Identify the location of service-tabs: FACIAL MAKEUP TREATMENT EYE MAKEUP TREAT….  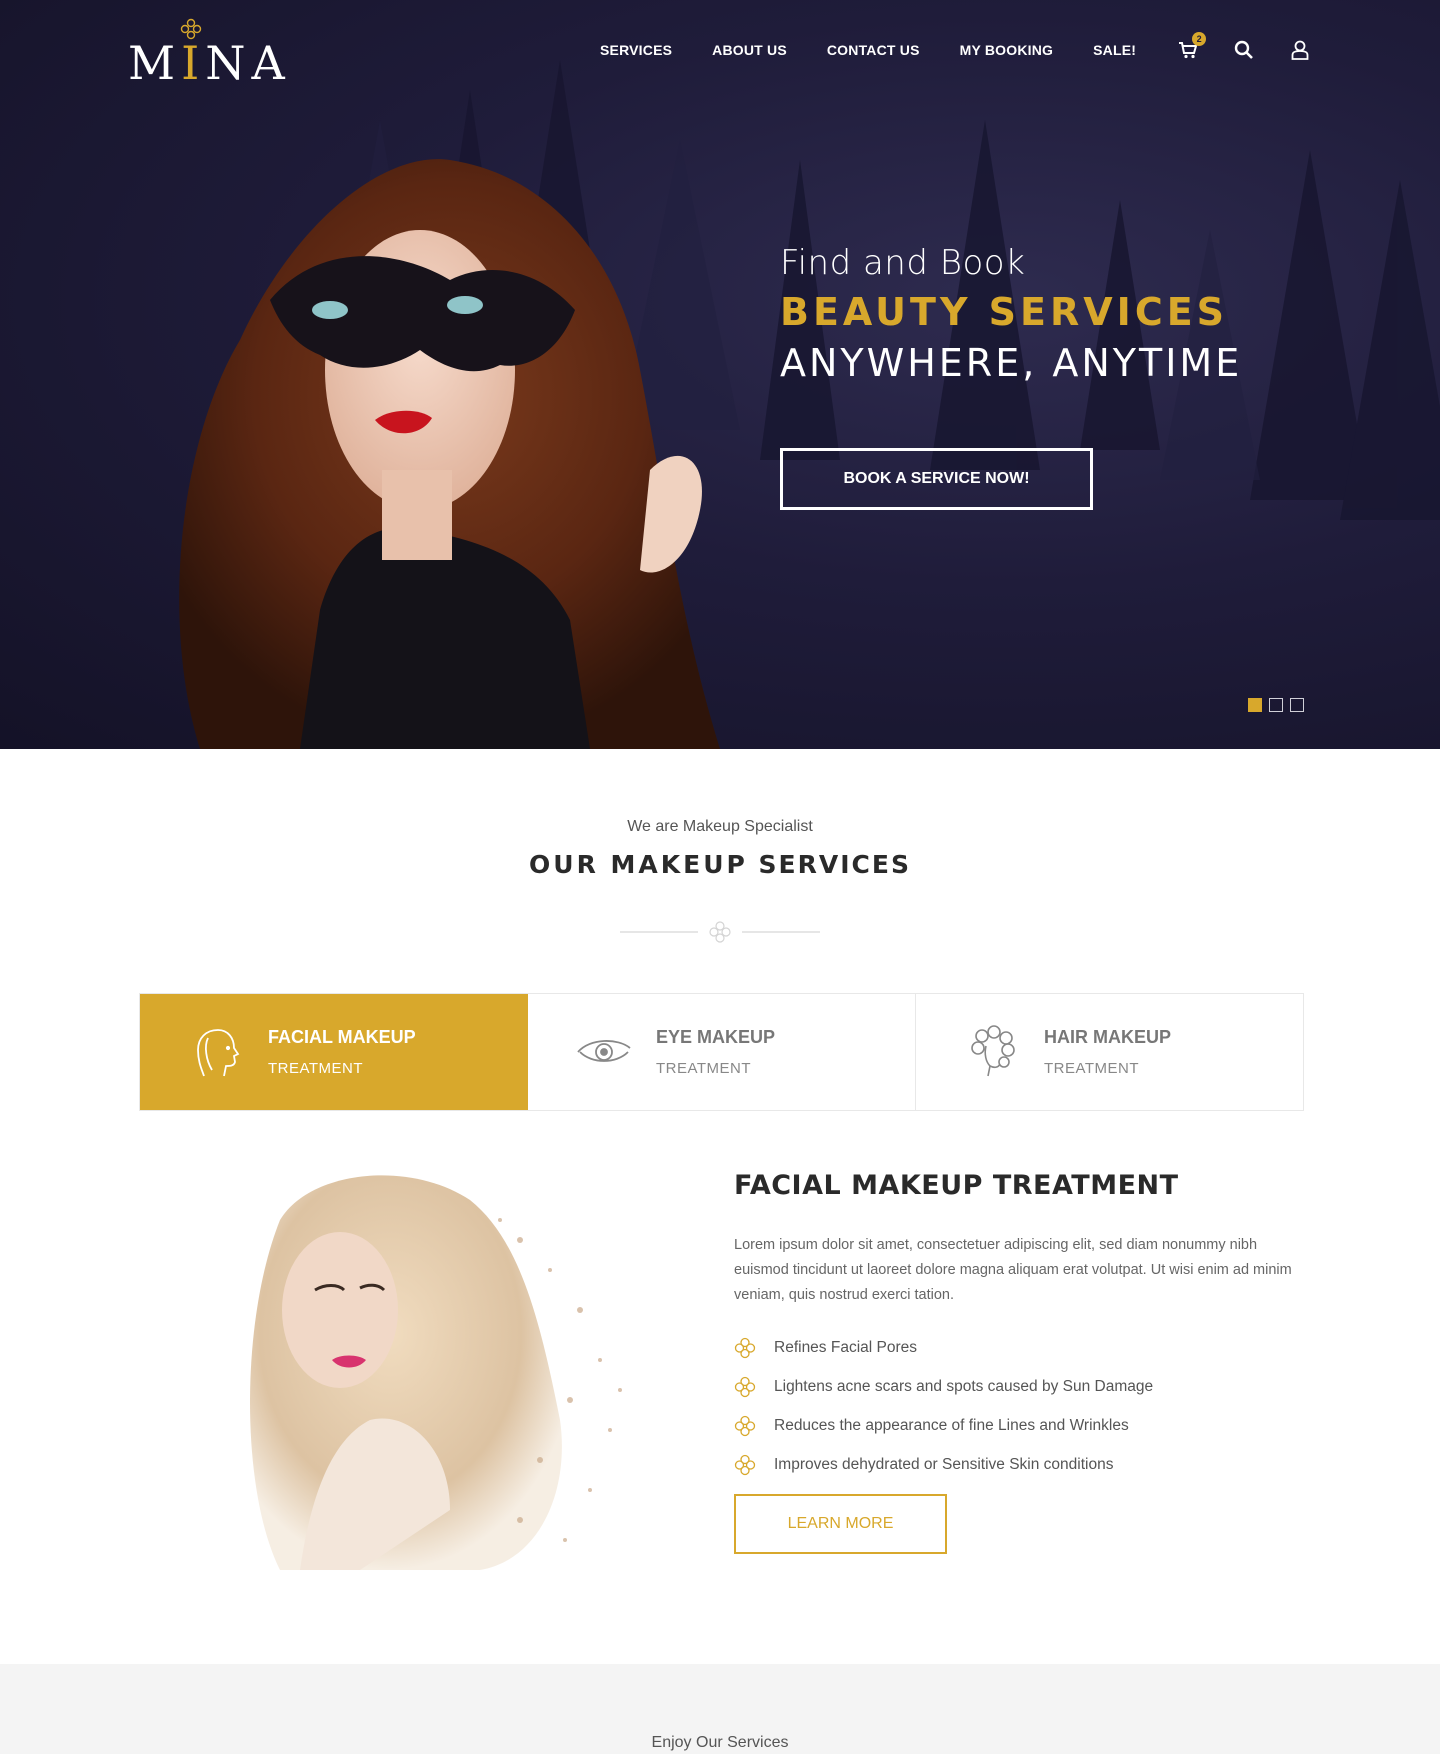
(721, 1052).